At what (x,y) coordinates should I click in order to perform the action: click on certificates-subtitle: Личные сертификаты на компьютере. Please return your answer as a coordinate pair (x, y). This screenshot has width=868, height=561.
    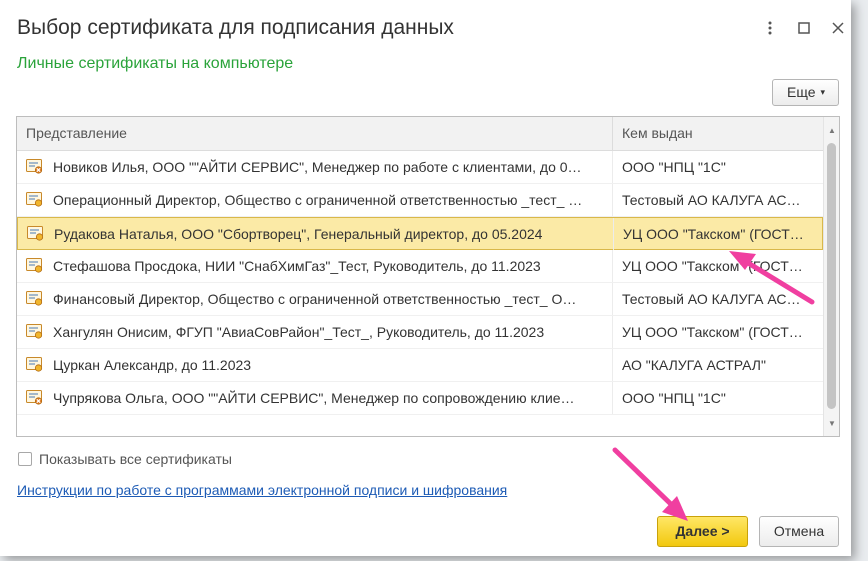
    Looking at the image, I should click on (155, 63).